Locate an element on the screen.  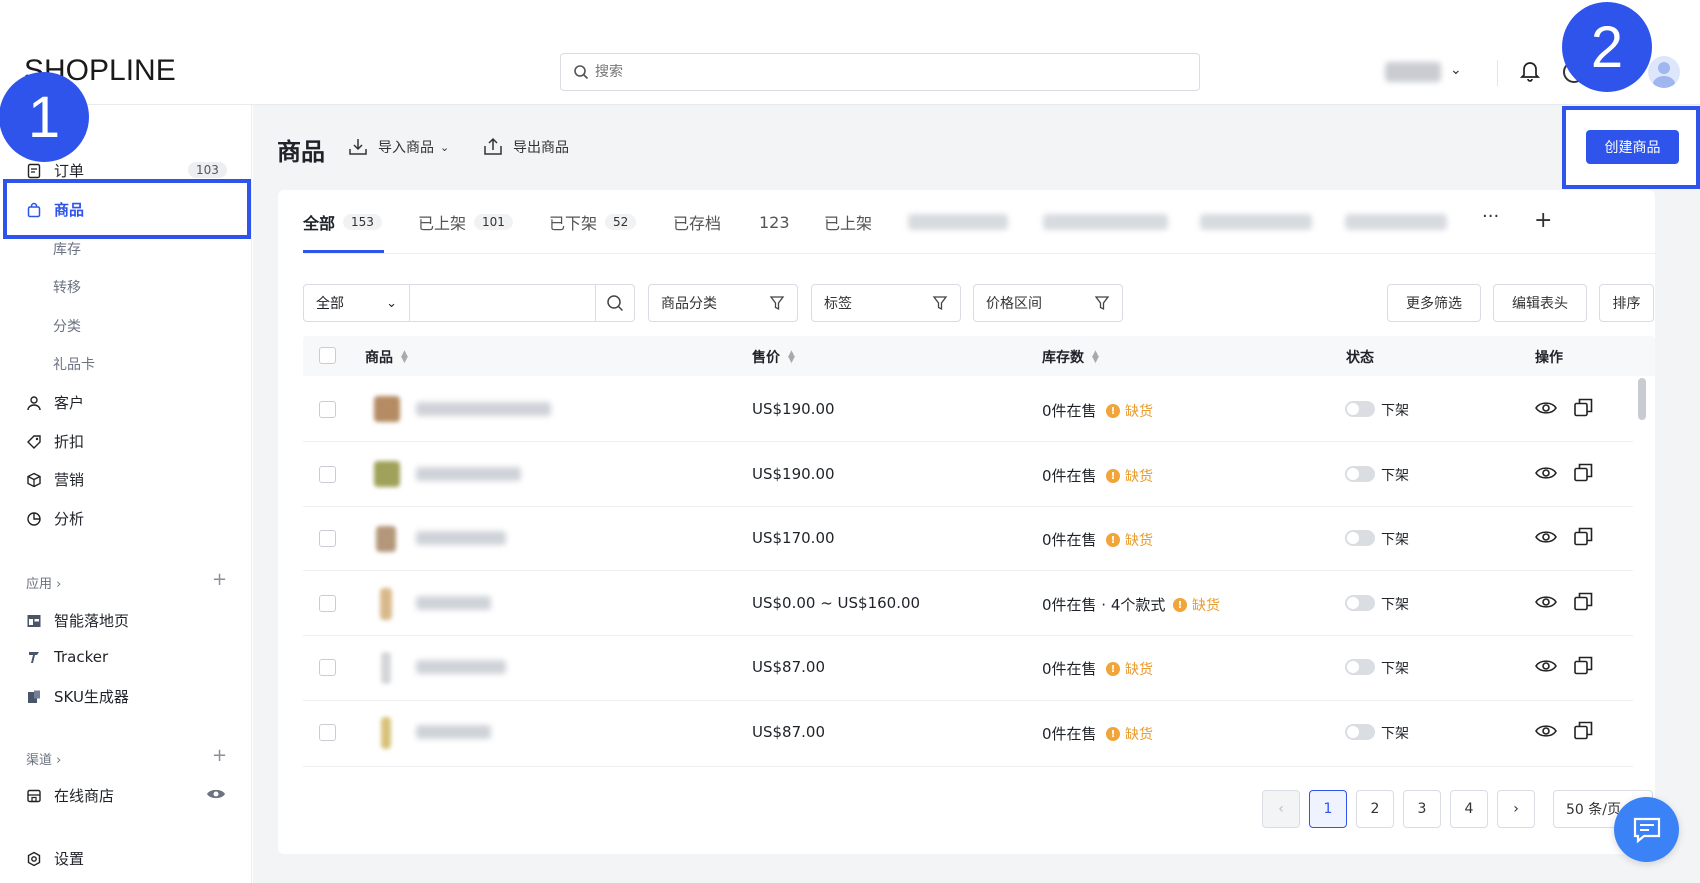
sort-icon: ▲ ▼ is located at coordinates (1095, 357).